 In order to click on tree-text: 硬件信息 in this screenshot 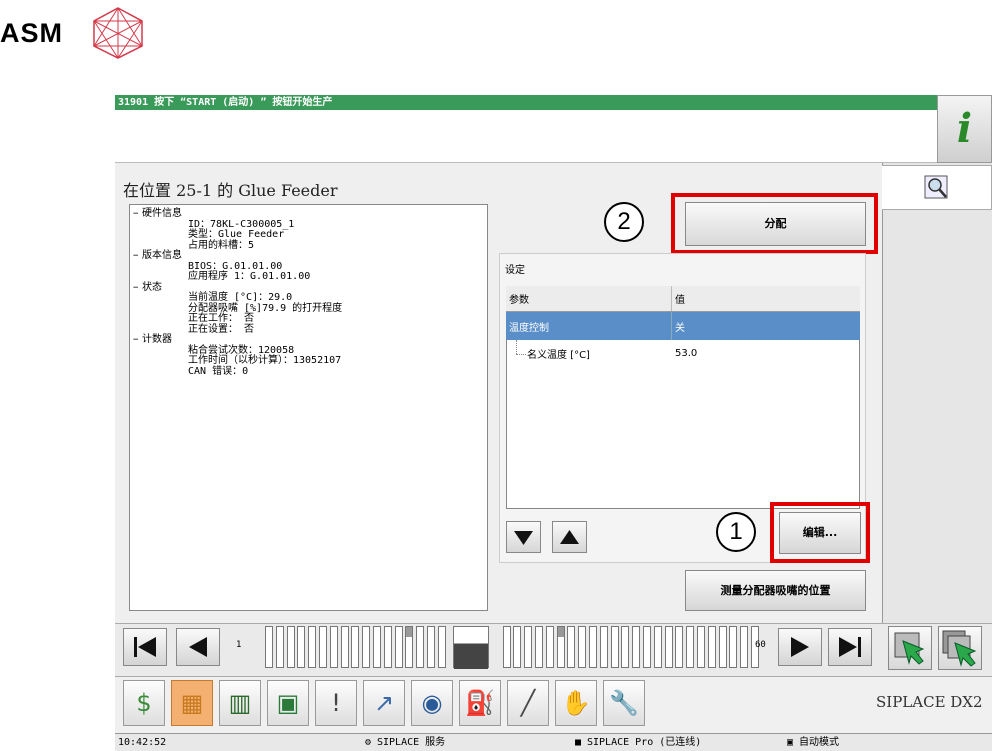, I will do `click(162, 213)`.